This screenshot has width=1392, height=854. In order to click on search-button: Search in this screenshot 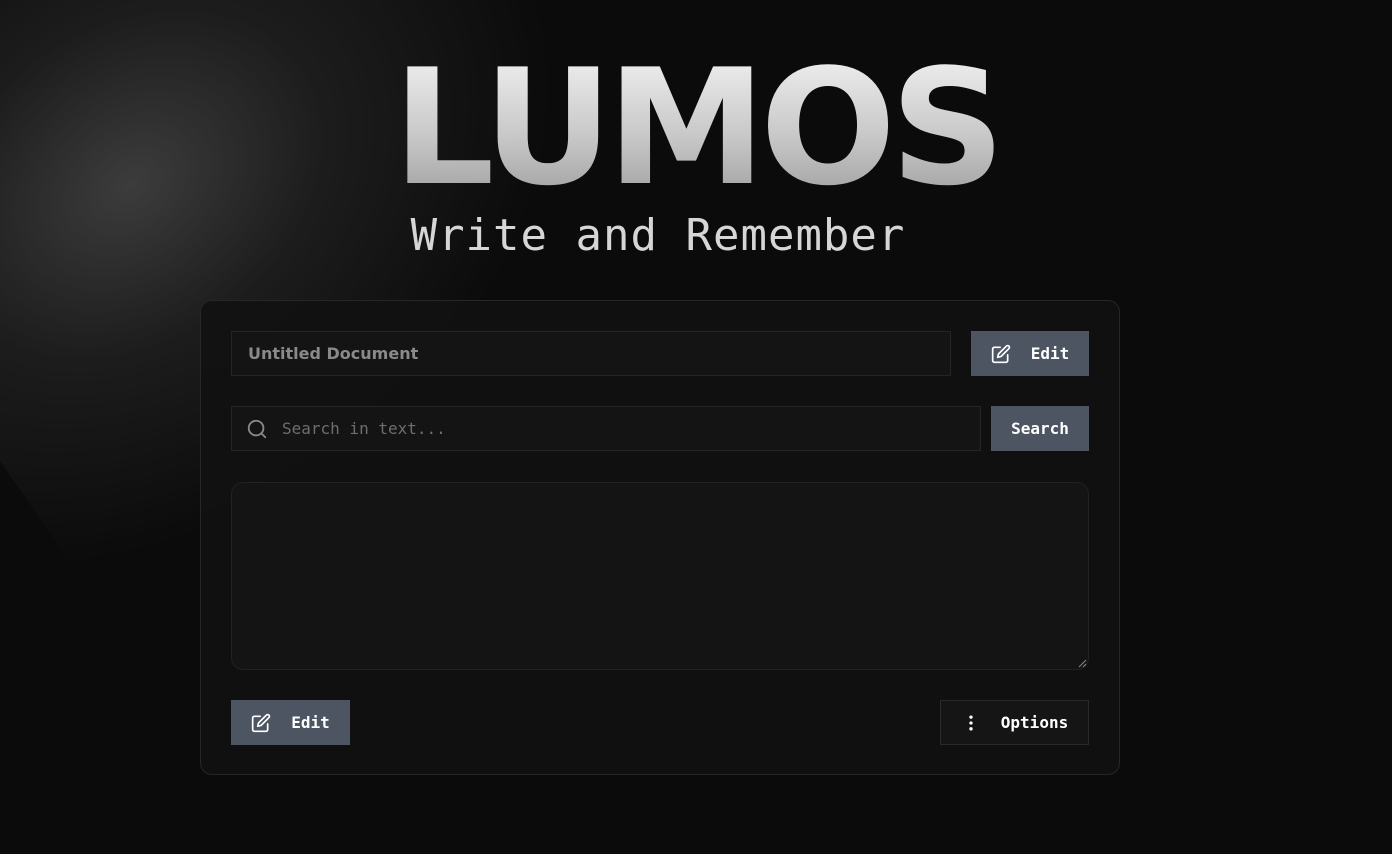, I will do `click(1040, 428)`.